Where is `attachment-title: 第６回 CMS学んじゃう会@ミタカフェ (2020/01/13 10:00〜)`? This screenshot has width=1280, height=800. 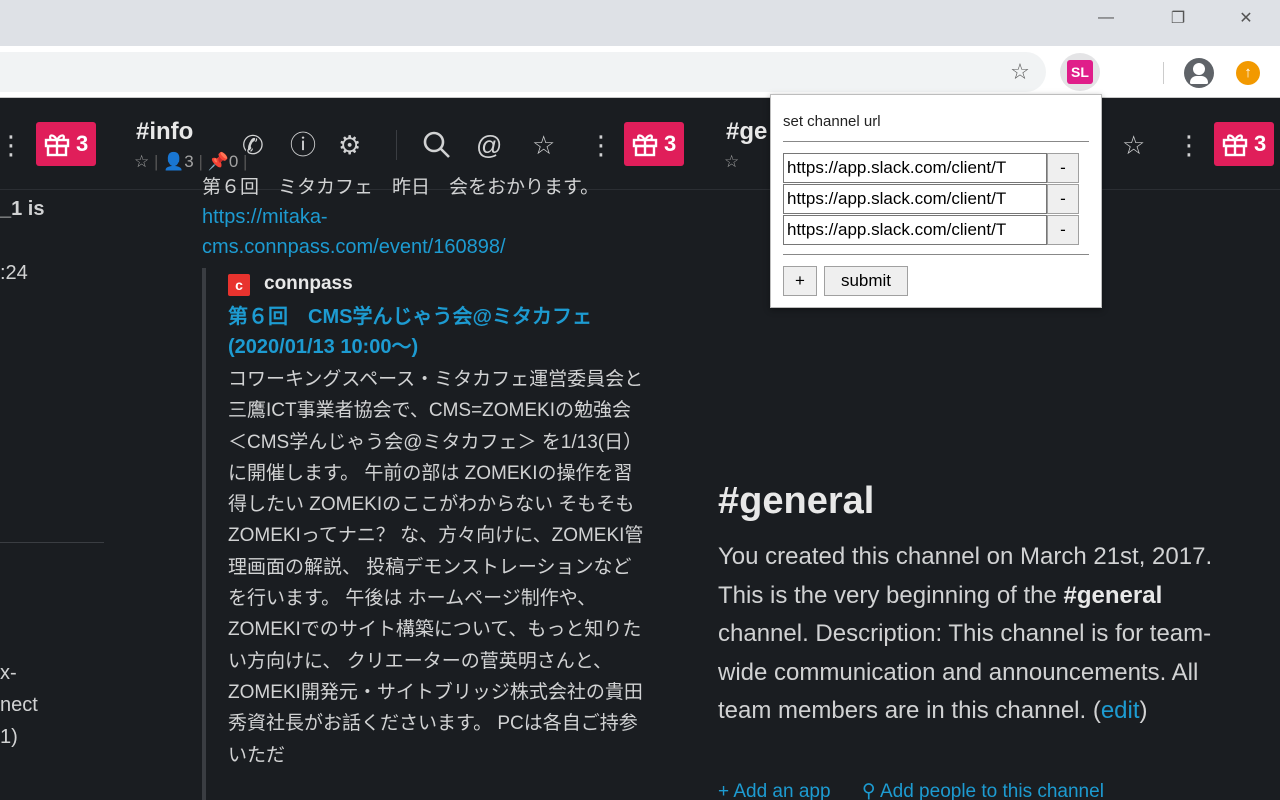
attachment-title: 第６回 CMS学んじゃう会@ミタカフェ (2020/01/13 10:00〜) is located at coordinates (438, 332).